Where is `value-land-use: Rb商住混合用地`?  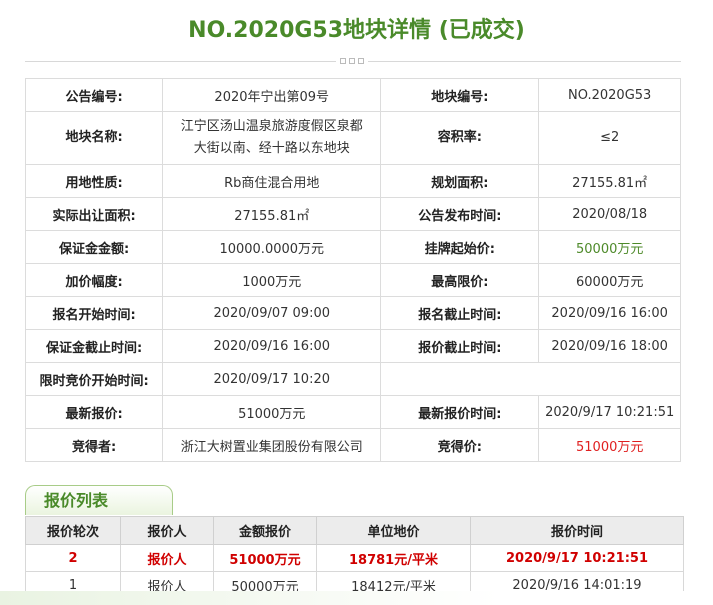 value-land-use: Rb商住混合用地 is located at coordinates (272, 181).